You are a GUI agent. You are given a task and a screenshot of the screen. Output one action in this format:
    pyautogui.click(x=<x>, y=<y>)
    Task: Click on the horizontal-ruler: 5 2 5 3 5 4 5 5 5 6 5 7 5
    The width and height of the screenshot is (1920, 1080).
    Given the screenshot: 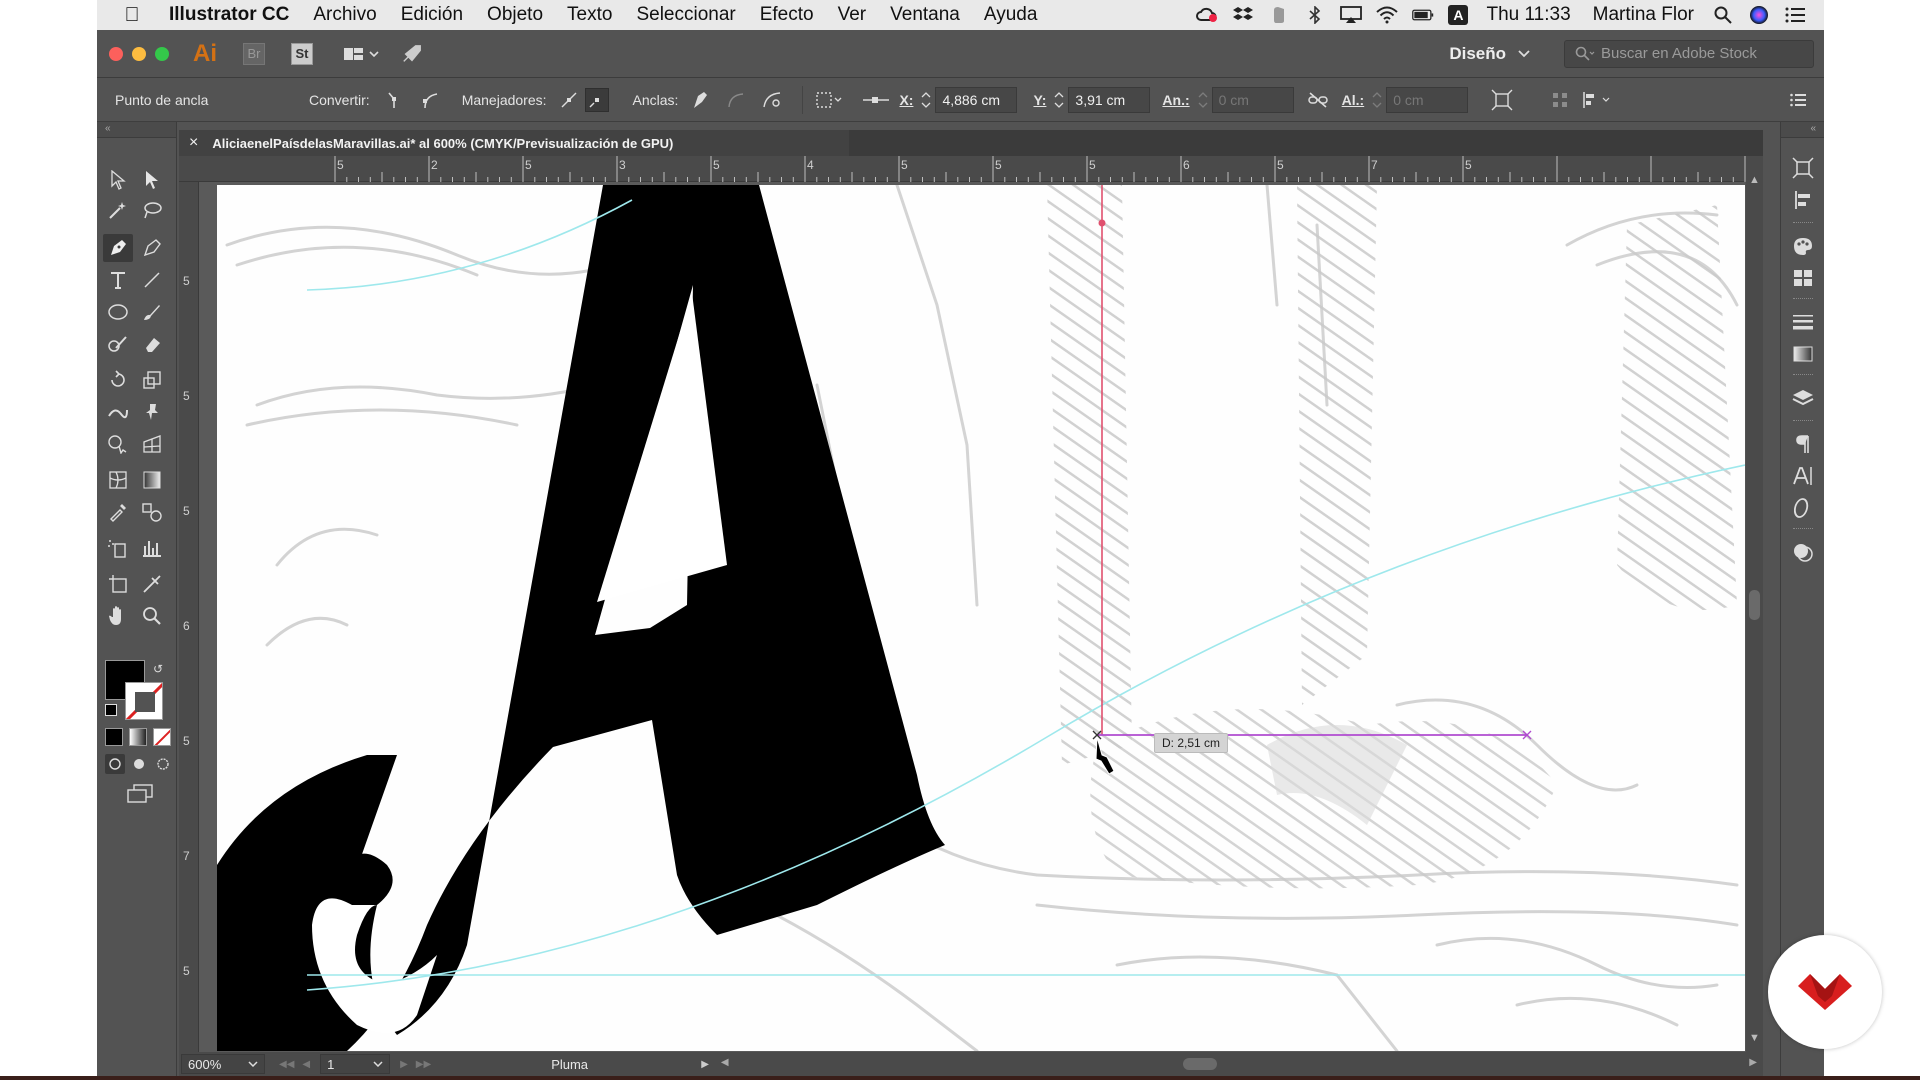 What is the action you would take?
    pyautogui.click(x=971, y=169)
    